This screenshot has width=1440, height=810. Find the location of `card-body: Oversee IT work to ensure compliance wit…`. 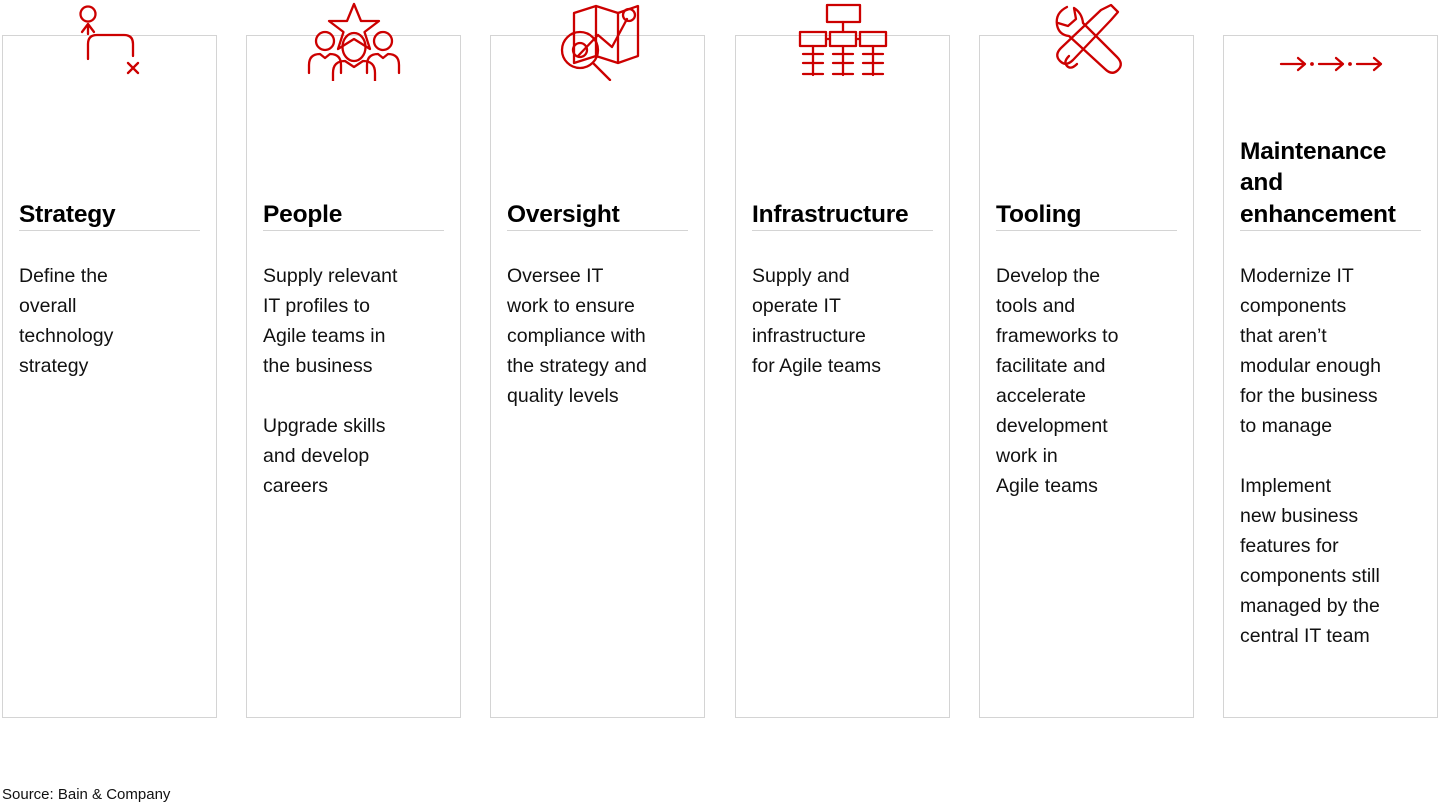

card-body: Oversee IT work to ensure compliance wit… is located at coordinates (600, 336).